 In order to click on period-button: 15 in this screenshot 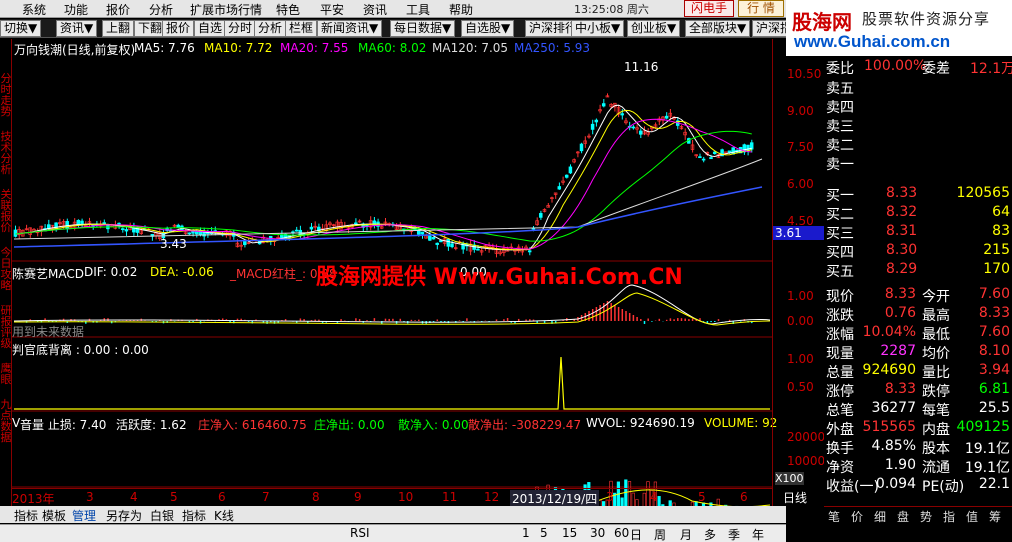, I will do `click(569, 533)`.